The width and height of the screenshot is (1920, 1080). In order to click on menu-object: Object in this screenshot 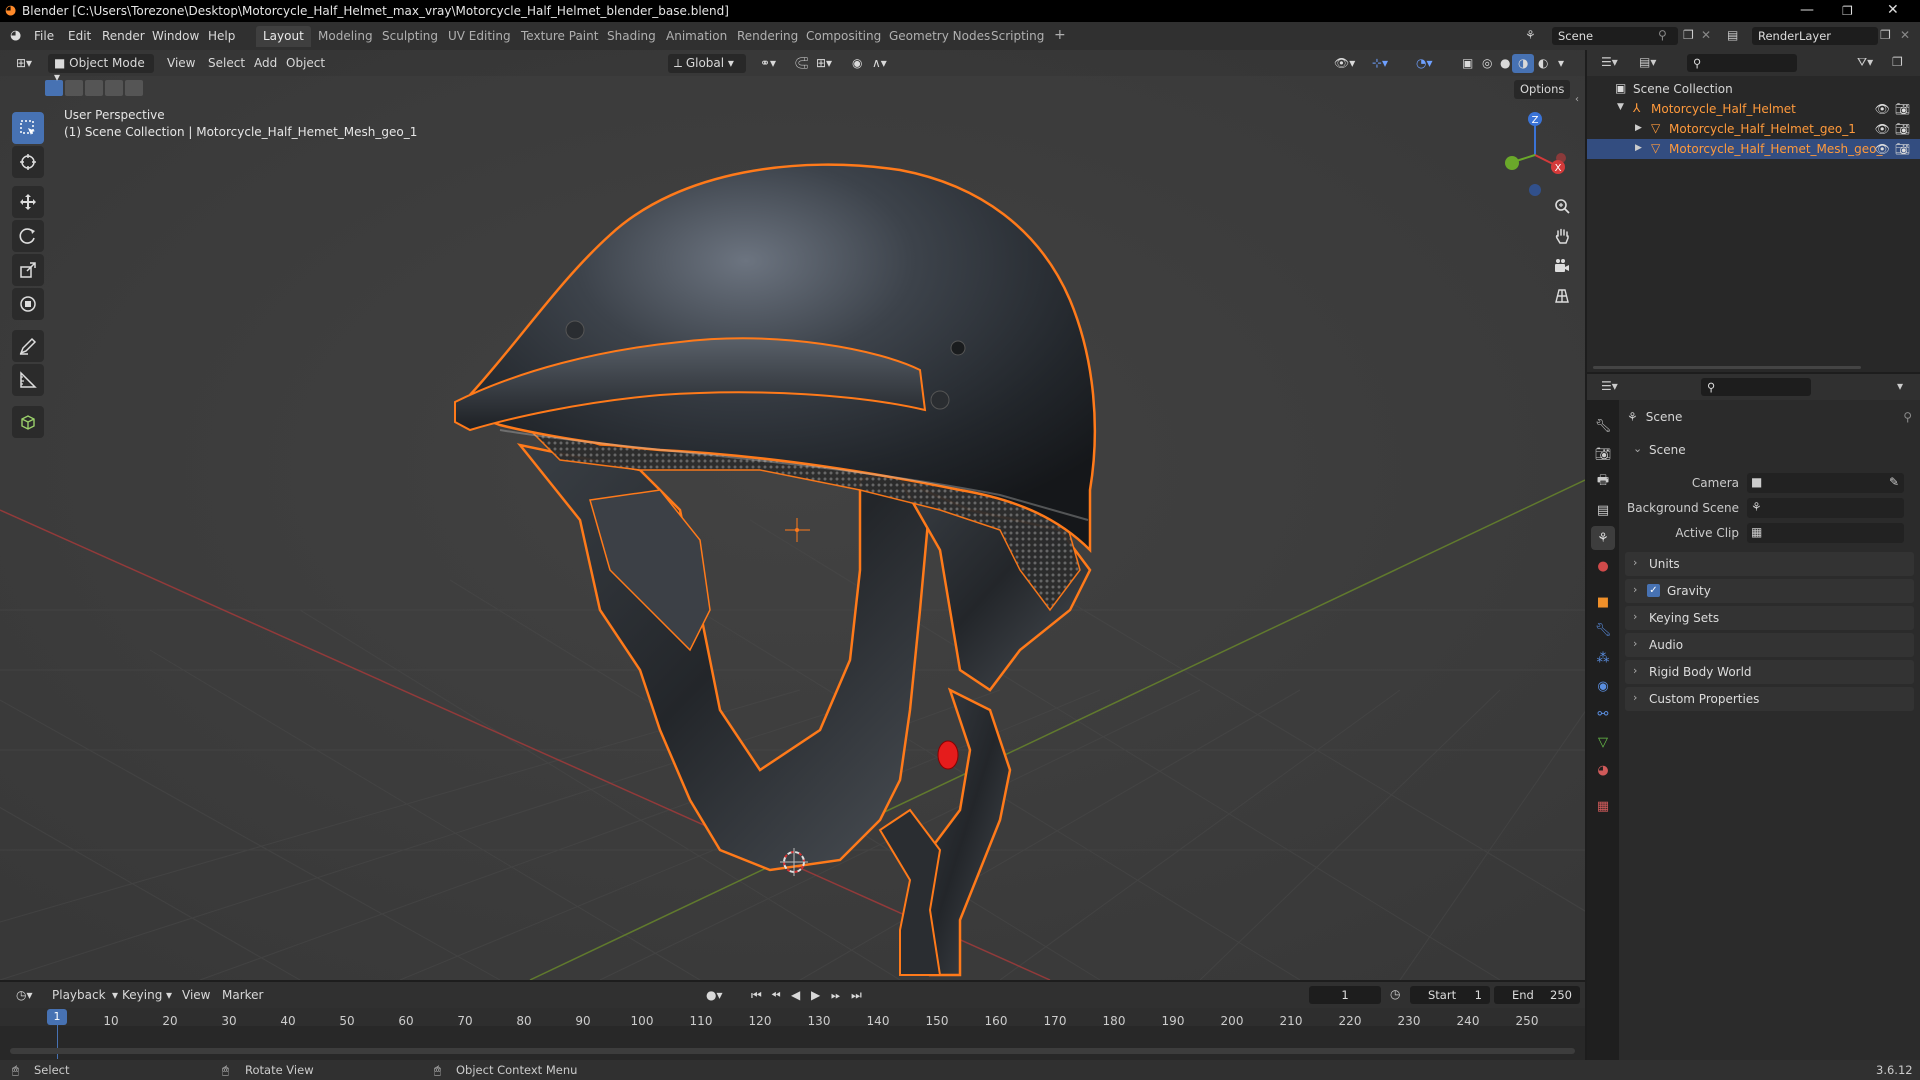, I will do `click(305, 63)`.